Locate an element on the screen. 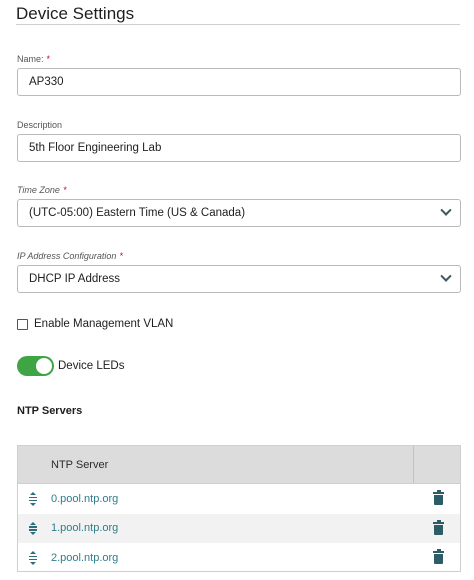 This screenshot has height=580, width=474. time-zone-label-text: Time Zone is located at coordinates (38, 190).